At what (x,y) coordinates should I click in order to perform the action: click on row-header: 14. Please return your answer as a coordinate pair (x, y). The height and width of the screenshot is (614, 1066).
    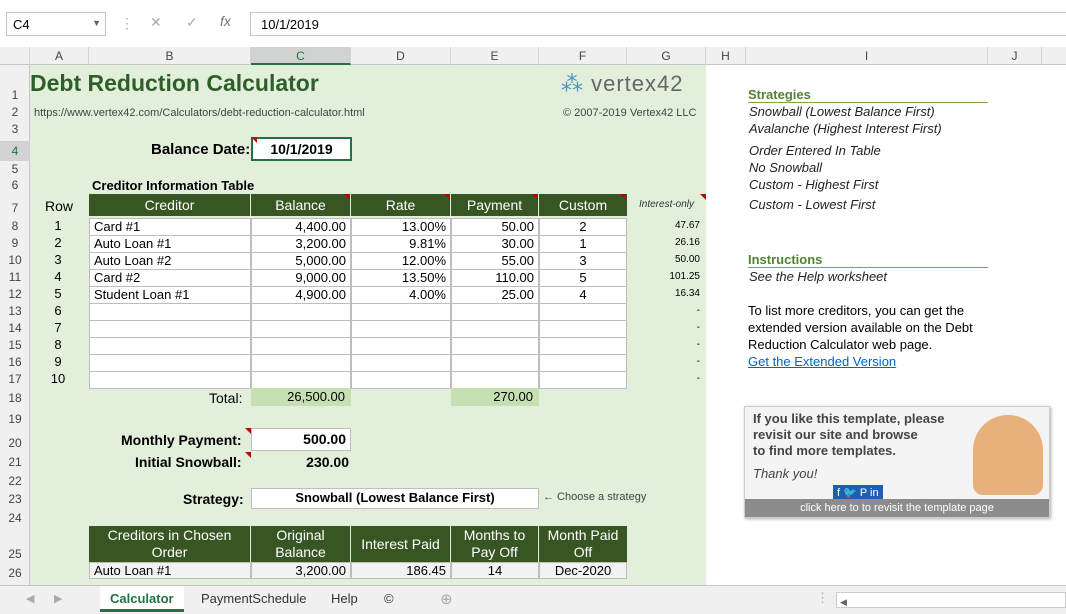
    Looking at the image, I should click on (15, 328).